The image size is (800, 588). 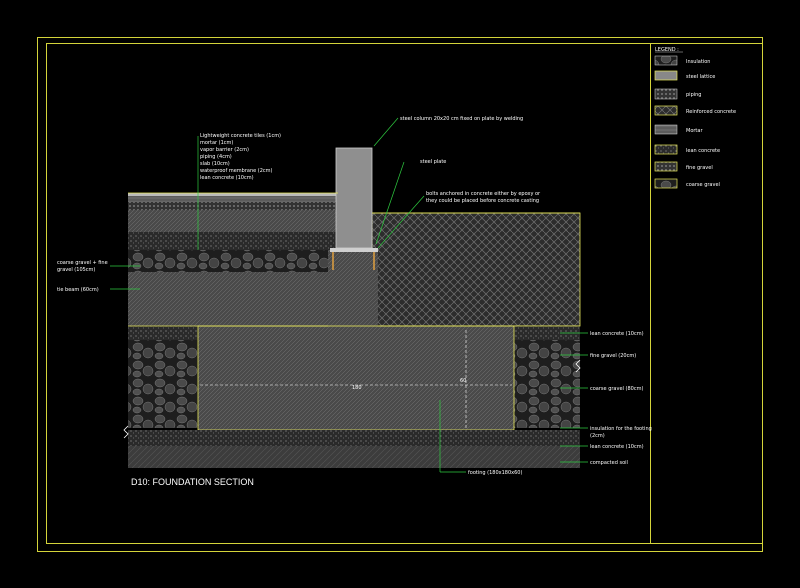 What do you see at coordinates (693, 95) in the screenshot?
I see `legend-item-label: piping` at bounding box center [693, 95].